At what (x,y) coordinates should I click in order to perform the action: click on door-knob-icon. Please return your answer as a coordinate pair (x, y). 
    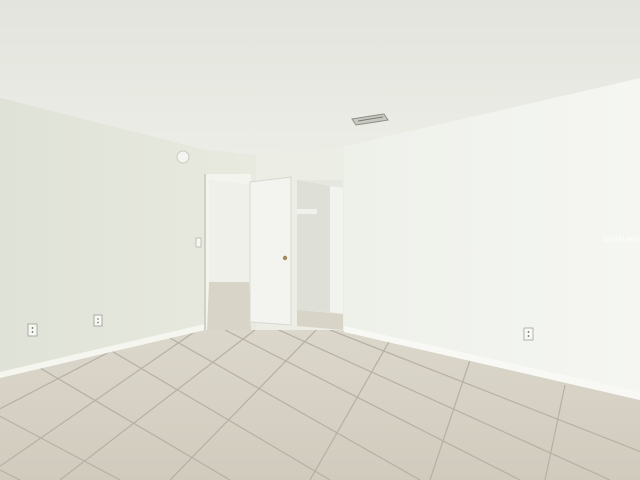
    Looking at the image, I should click on (285, 258).